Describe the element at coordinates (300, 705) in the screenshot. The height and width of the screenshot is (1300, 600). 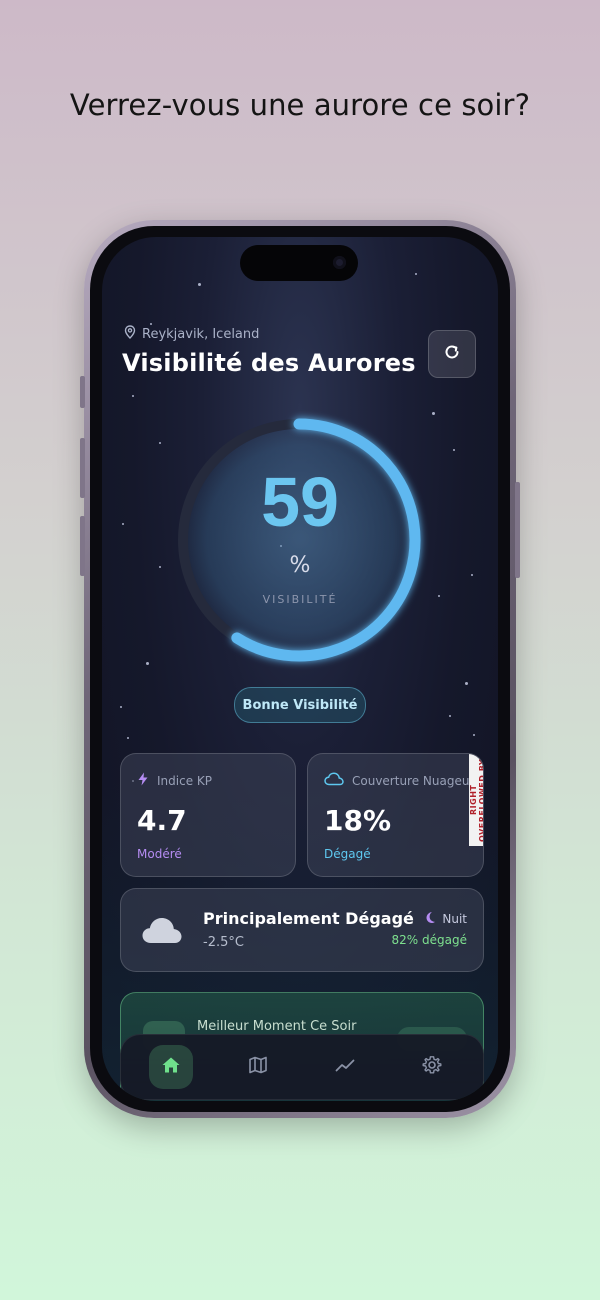
I see `visibility-status-badge: Bonne Visibilité` at that location.